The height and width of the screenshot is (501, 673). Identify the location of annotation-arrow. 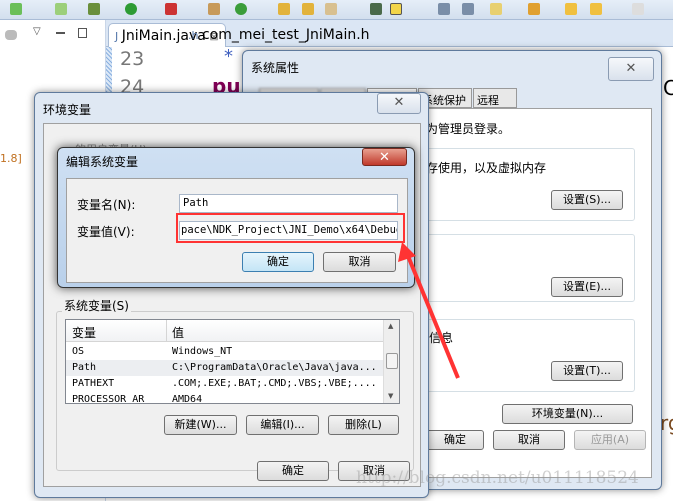
(429, 310).